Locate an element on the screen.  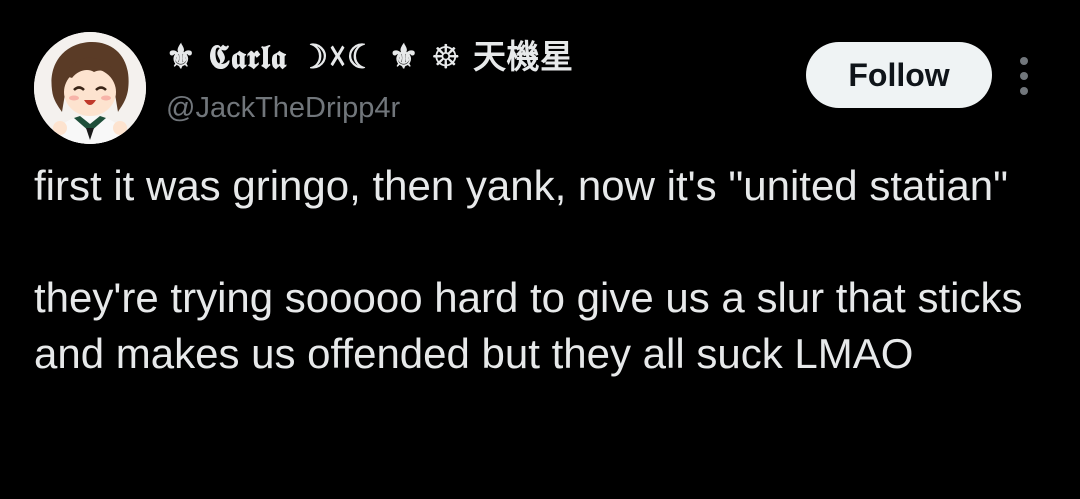
more-vertical-icon is located at coordinates (1024, 76).